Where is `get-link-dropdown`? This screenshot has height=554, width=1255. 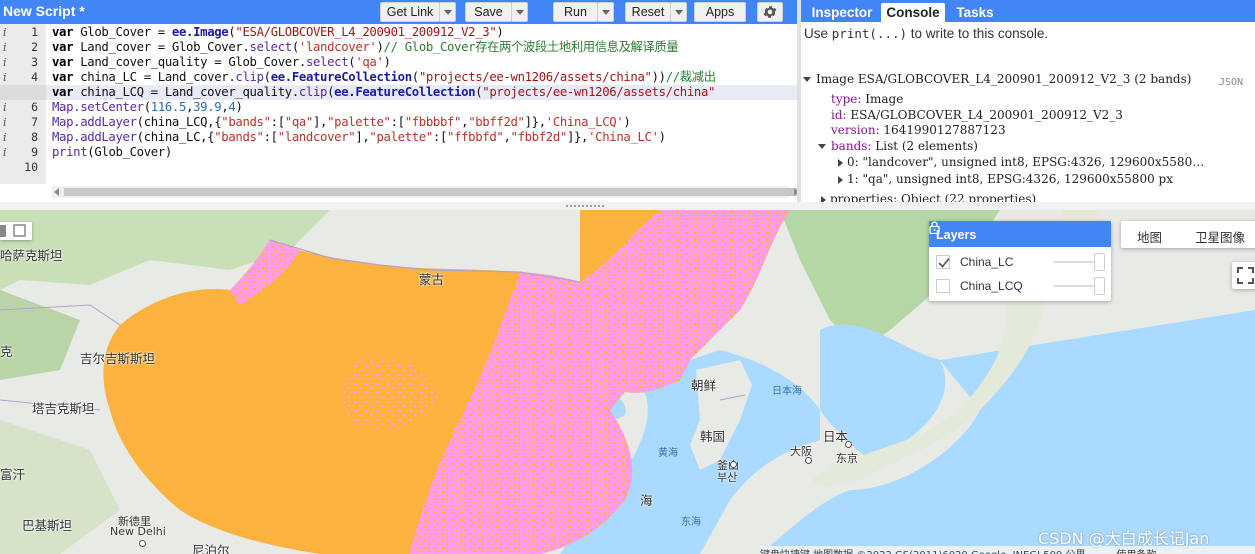 get-link-dropdown is located at coordinates (447, 12).